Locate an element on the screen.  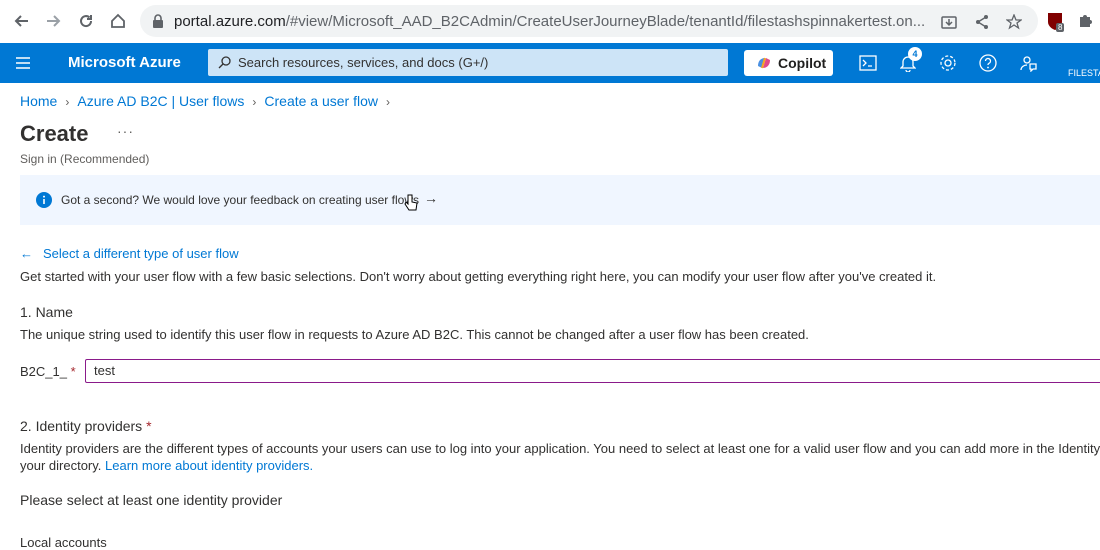
info-icon is located at coordinates (44, 202).